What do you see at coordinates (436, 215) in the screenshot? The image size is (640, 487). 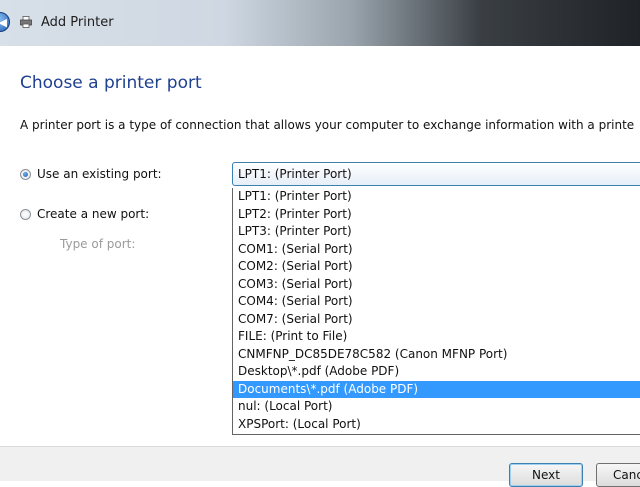 I see `port-option: LPT2: (Printer Port)` at bounding box center [436, 215].